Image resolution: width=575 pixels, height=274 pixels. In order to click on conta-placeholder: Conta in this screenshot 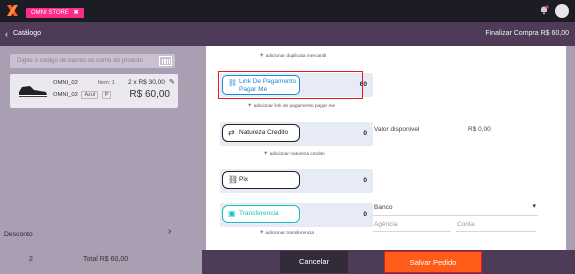, I will do `click(466, 224)`.